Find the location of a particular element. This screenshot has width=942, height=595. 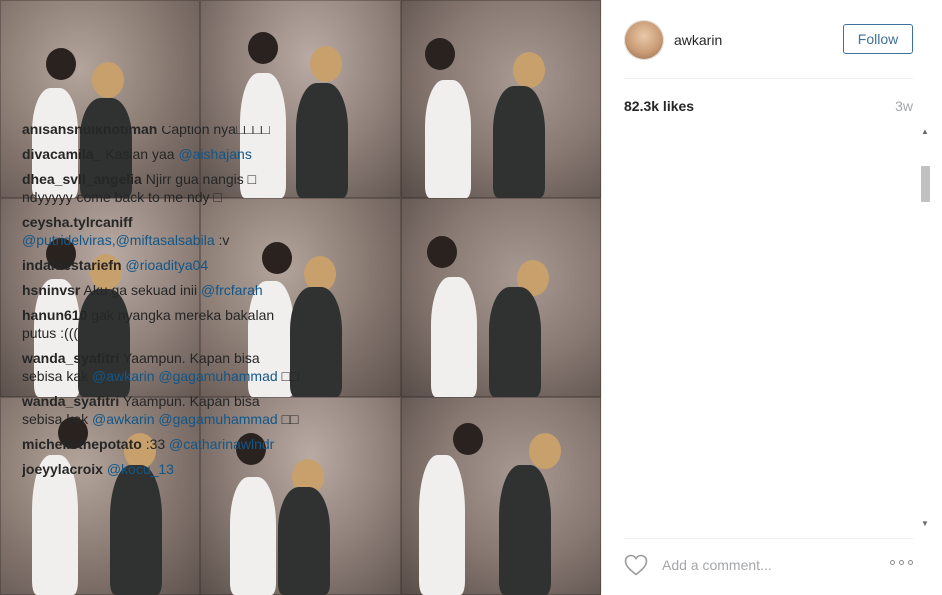

comment-text: Aku ga sekuad inii is located at coordinates (140, 290).